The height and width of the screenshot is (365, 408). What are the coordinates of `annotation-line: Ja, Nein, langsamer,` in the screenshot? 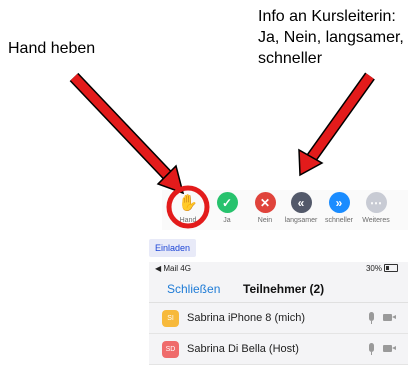 It's located at (331, 37).